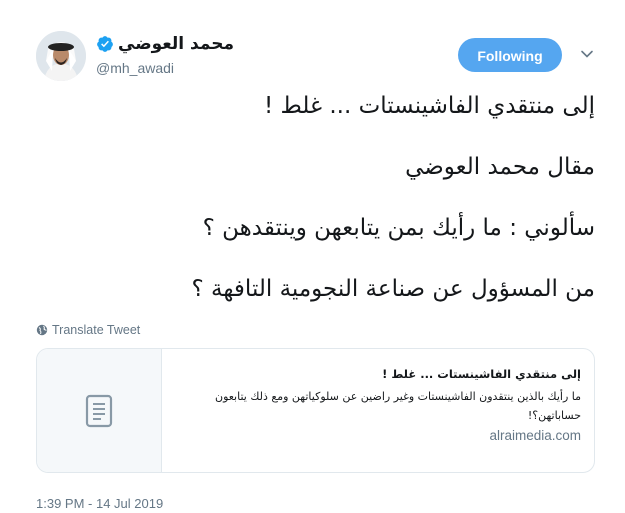 The image size is (625, 513). What do you see at coordinates (96, 330) in the screenshot?
I see `translate-label: Translate Tweet` at bounding box center [96, 330].